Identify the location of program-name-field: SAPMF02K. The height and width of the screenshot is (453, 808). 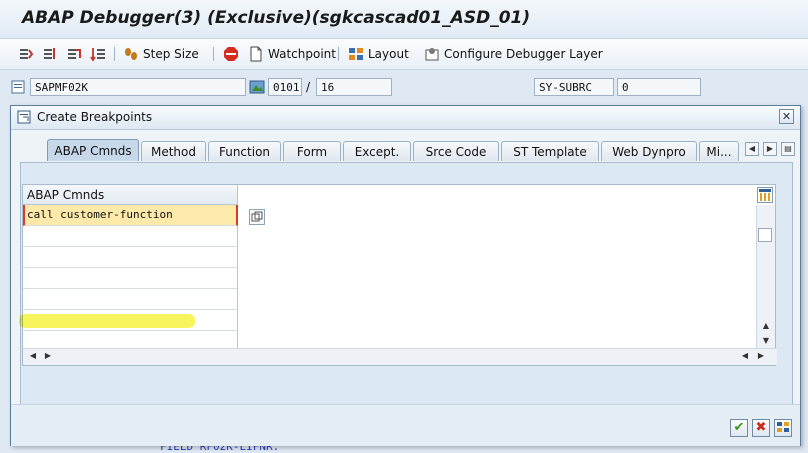
(138, 87).